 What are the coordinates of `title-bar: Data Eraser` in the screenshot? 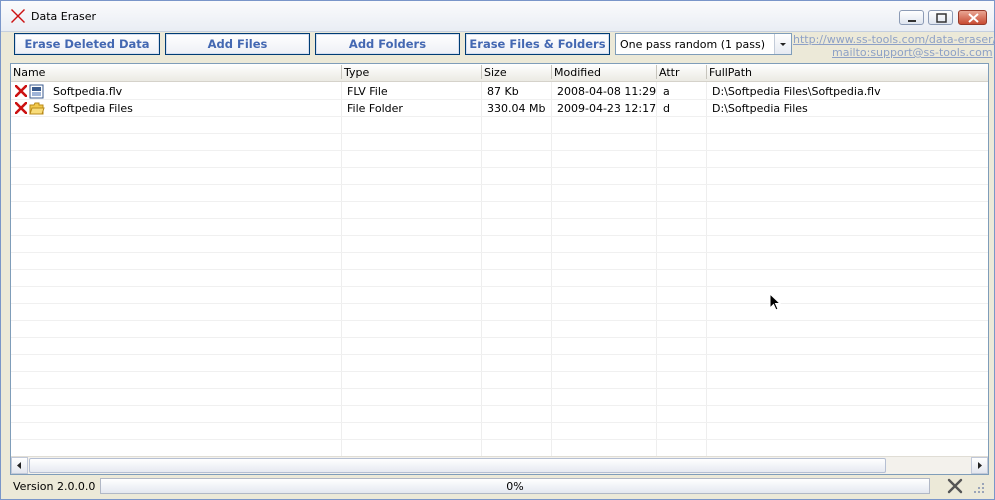 It's located at (497, 16).